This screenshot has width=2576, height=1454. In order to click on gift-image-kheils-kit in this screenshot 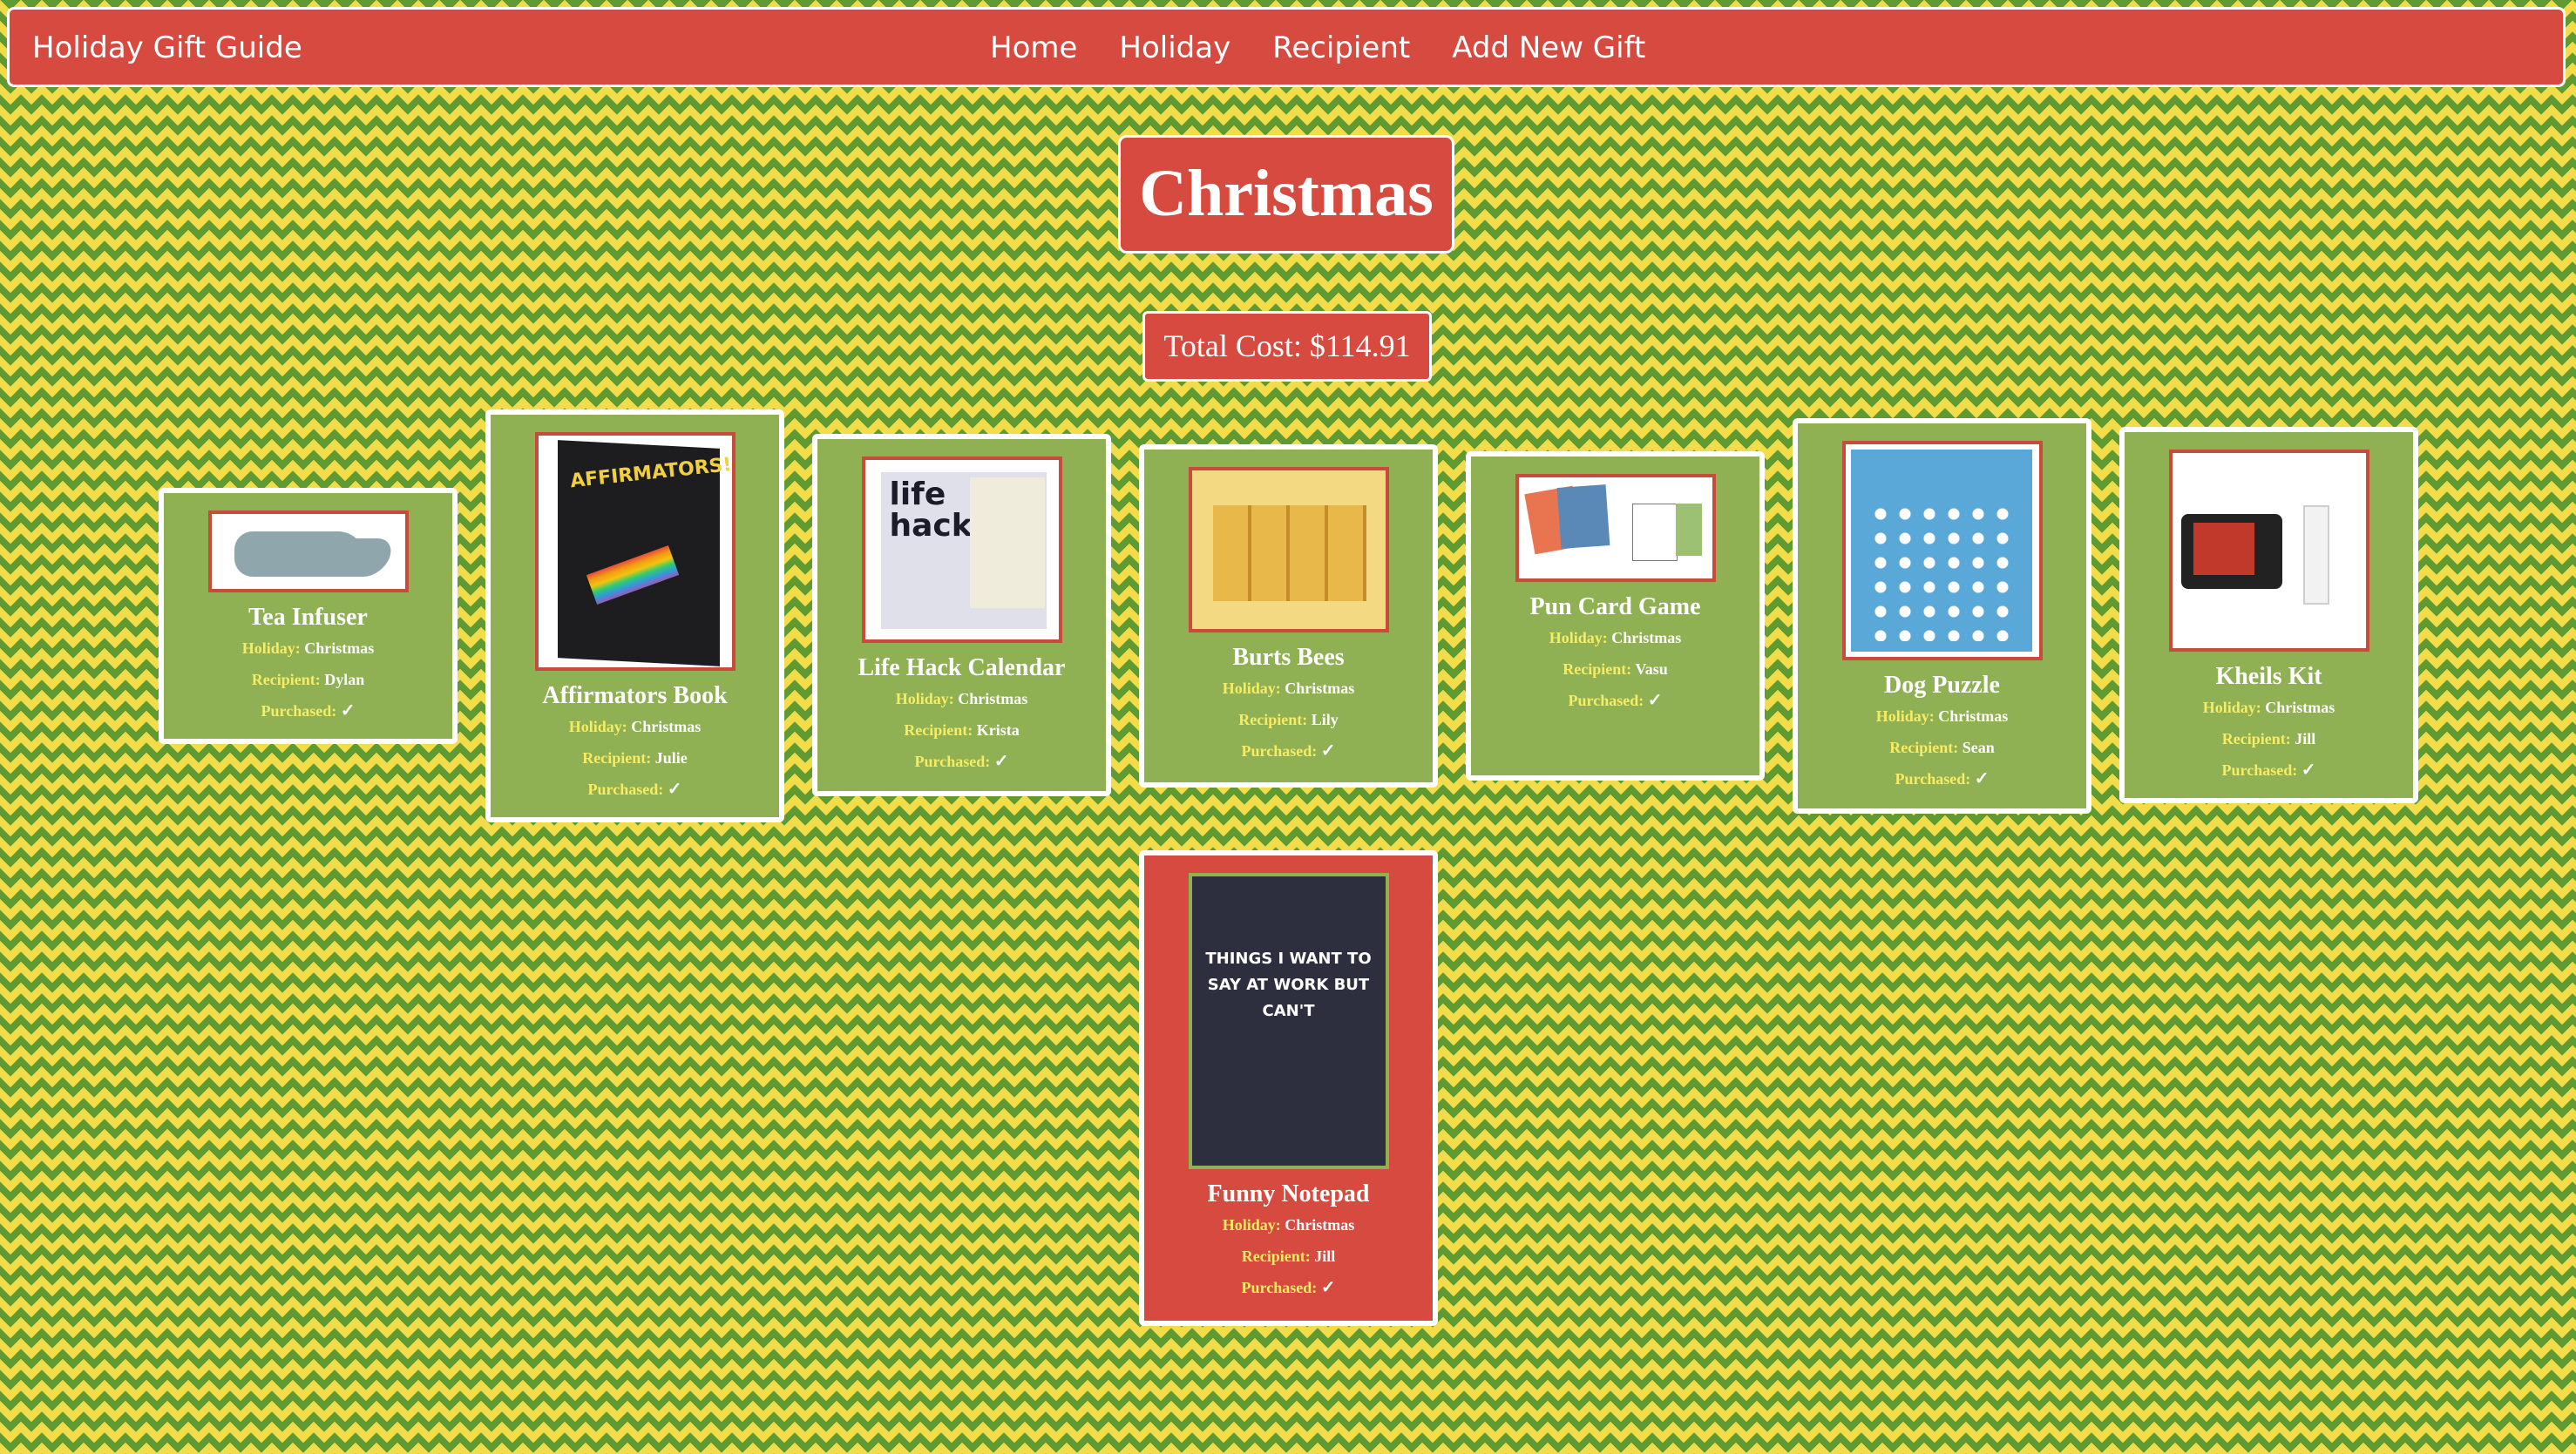, I will do `click(2269, 551)`.